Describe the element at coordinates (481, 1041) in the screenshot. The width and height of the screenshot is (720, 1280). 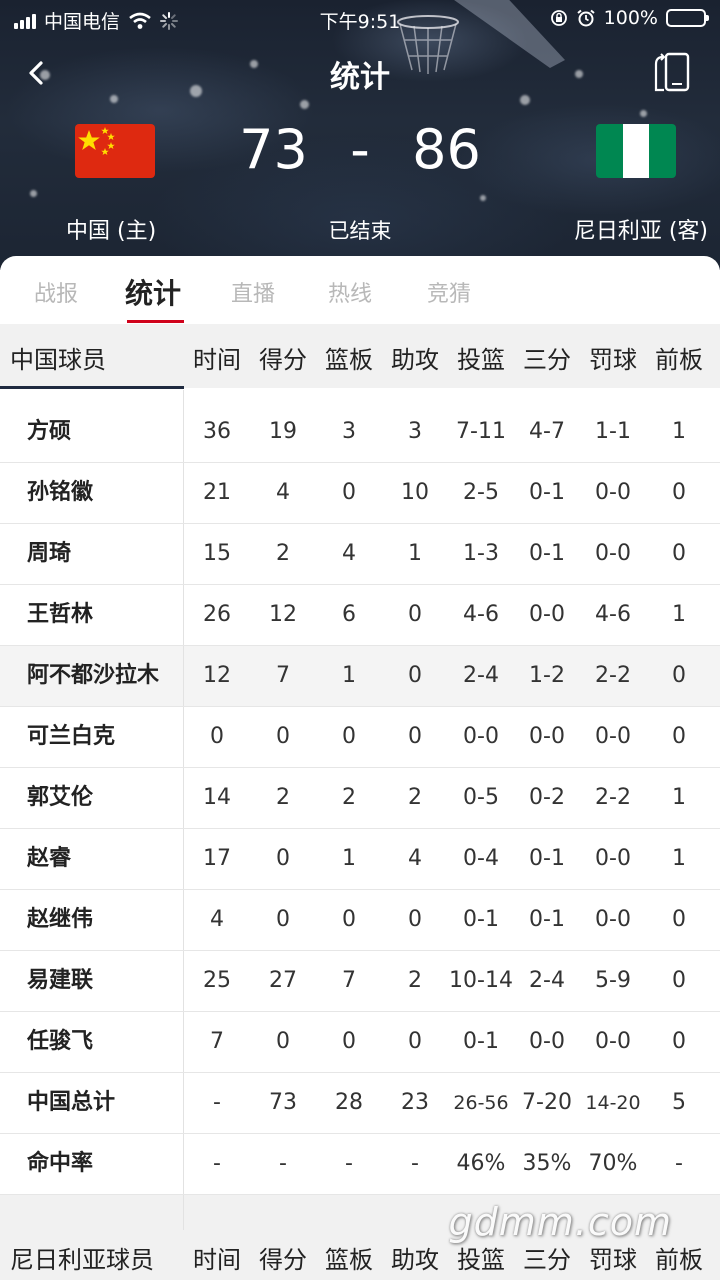
I see `stat-cell: 0-1` at that location.